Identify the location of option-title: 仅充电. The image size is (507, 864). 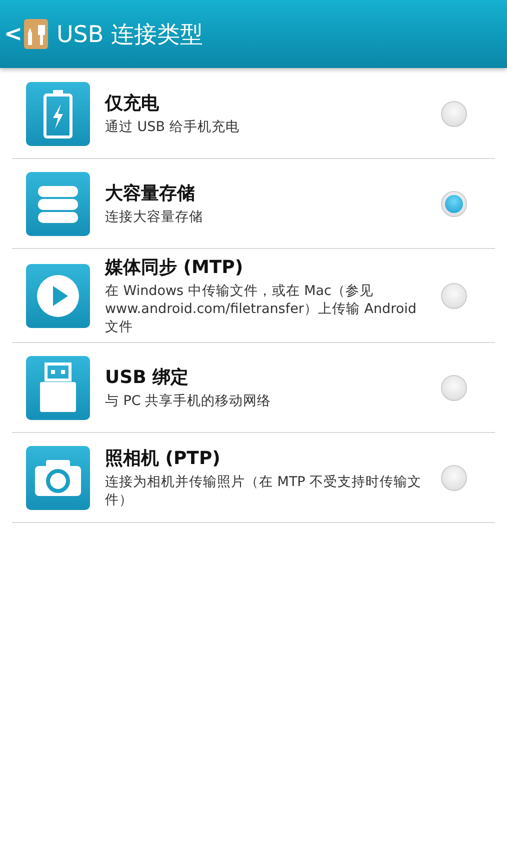
(132, 103).